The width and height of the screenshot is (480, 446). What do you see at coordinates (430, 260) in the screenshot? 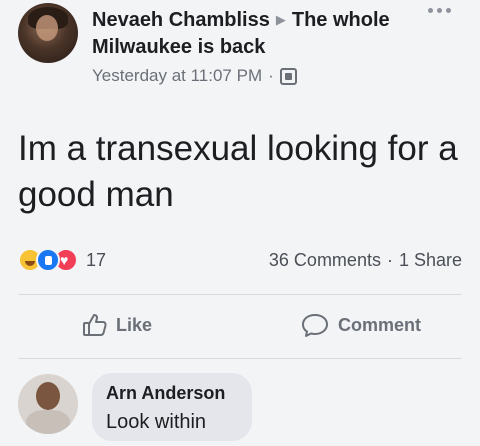
I see `shares-count: 1 Share` at bounding box center [430, 260].